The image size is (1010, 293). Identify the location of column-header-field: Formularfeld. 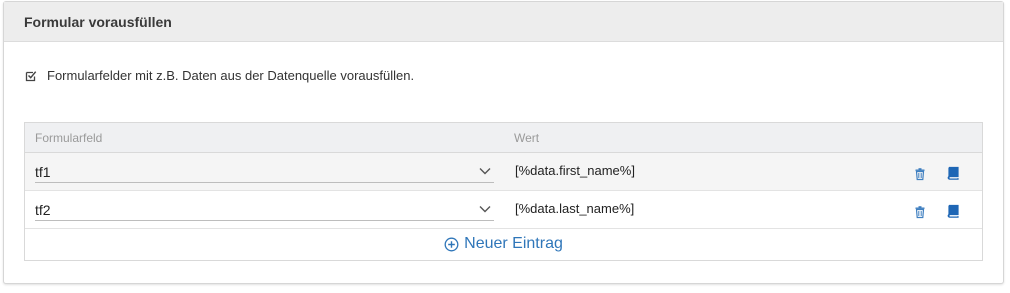
(69, 138).